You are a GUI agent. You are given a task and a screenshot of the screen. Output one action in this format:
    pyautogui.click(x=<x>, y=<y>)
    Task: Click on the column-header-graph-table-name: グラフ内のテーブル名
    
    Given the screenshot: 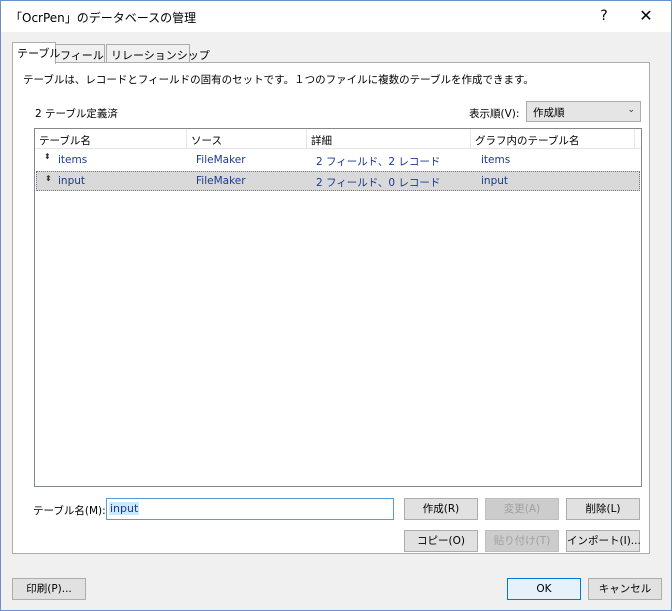 What is the action you would take?
    pyautogui.click(x=553, y=139)
    